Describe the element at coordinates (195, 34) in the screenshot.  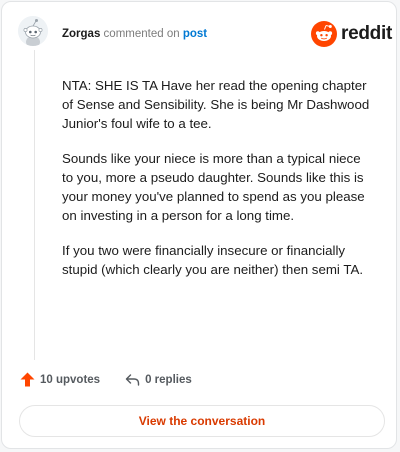
I see `post-link: post` at that location.